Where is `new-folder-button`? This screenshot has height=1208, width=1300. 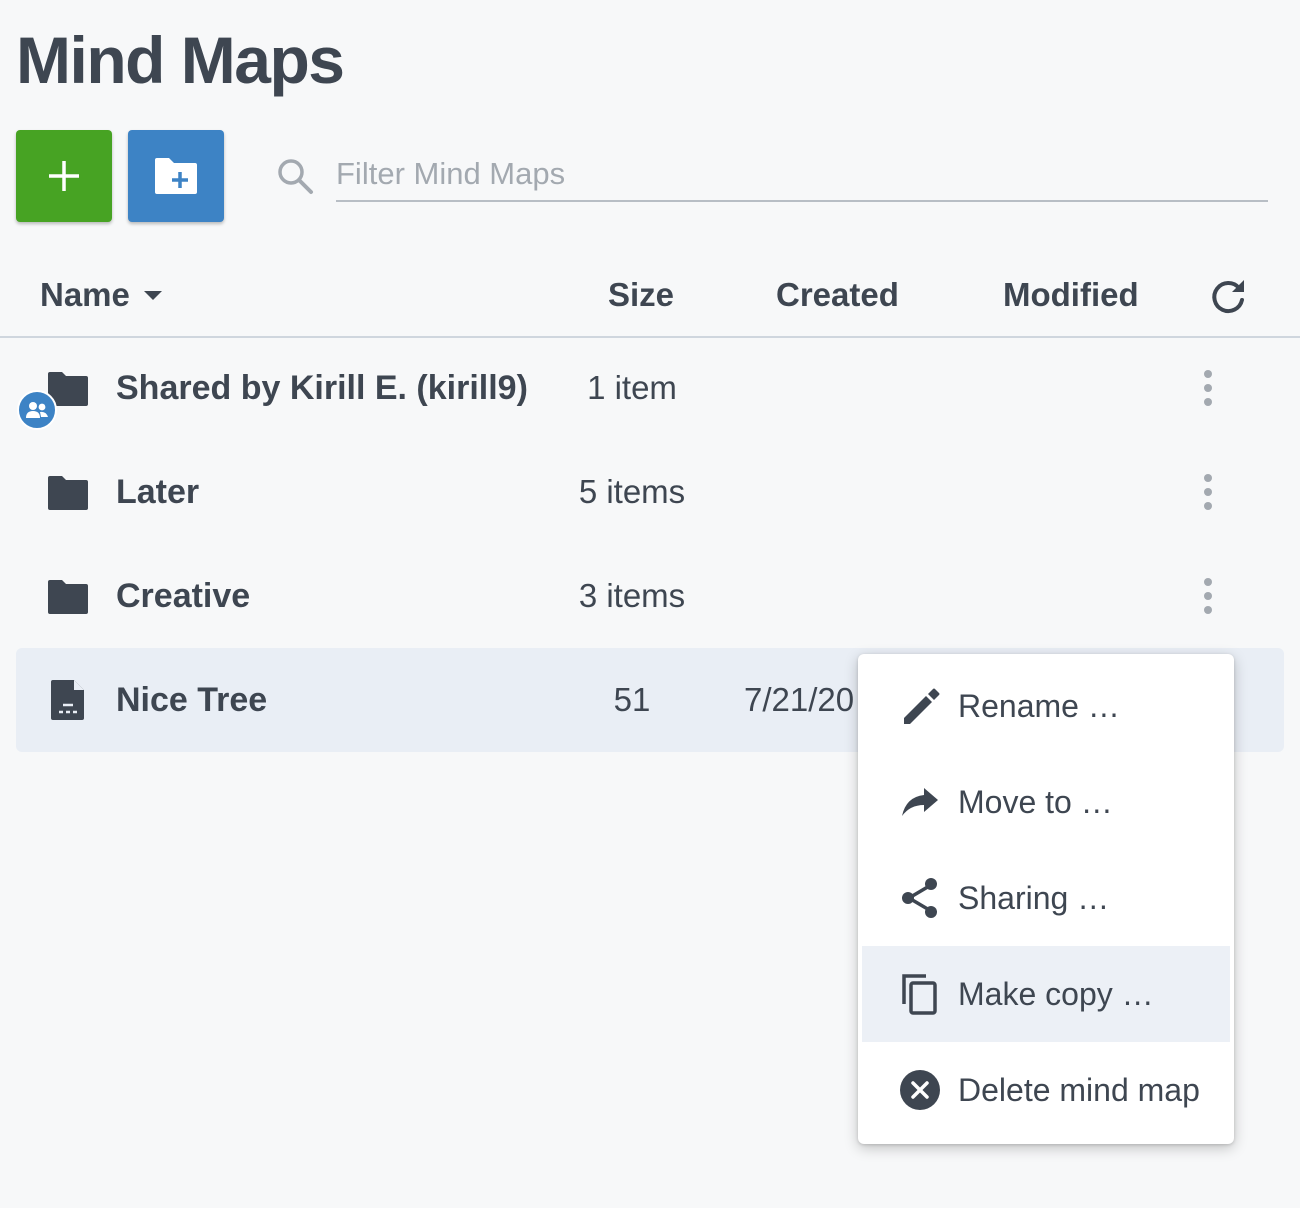 new-folder-button is located at coordinates (176, 176).